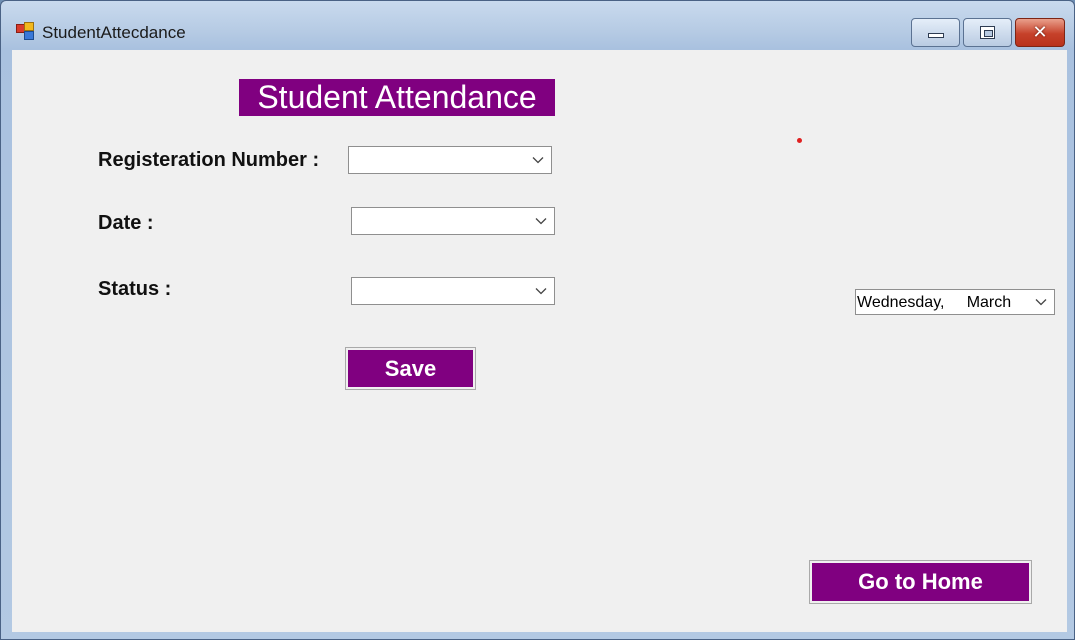 This screenshot has width=1075, height=640. I want to click on close-icon: ✕, so click(1040, 32).